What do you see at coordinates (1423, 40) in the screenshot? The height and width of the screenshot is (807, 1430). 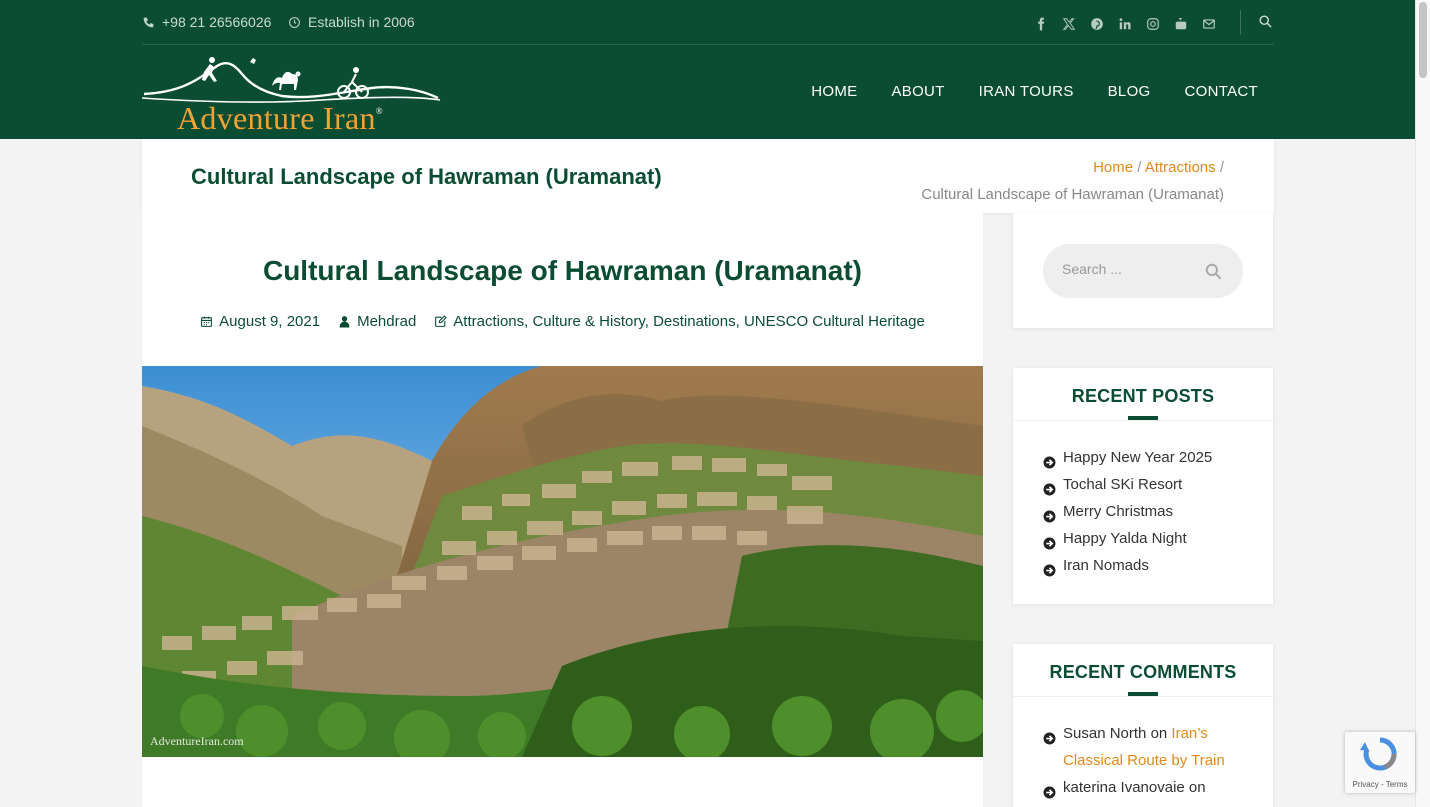 I see `scrollbar-thumb` at bounding box center [1423, 40].